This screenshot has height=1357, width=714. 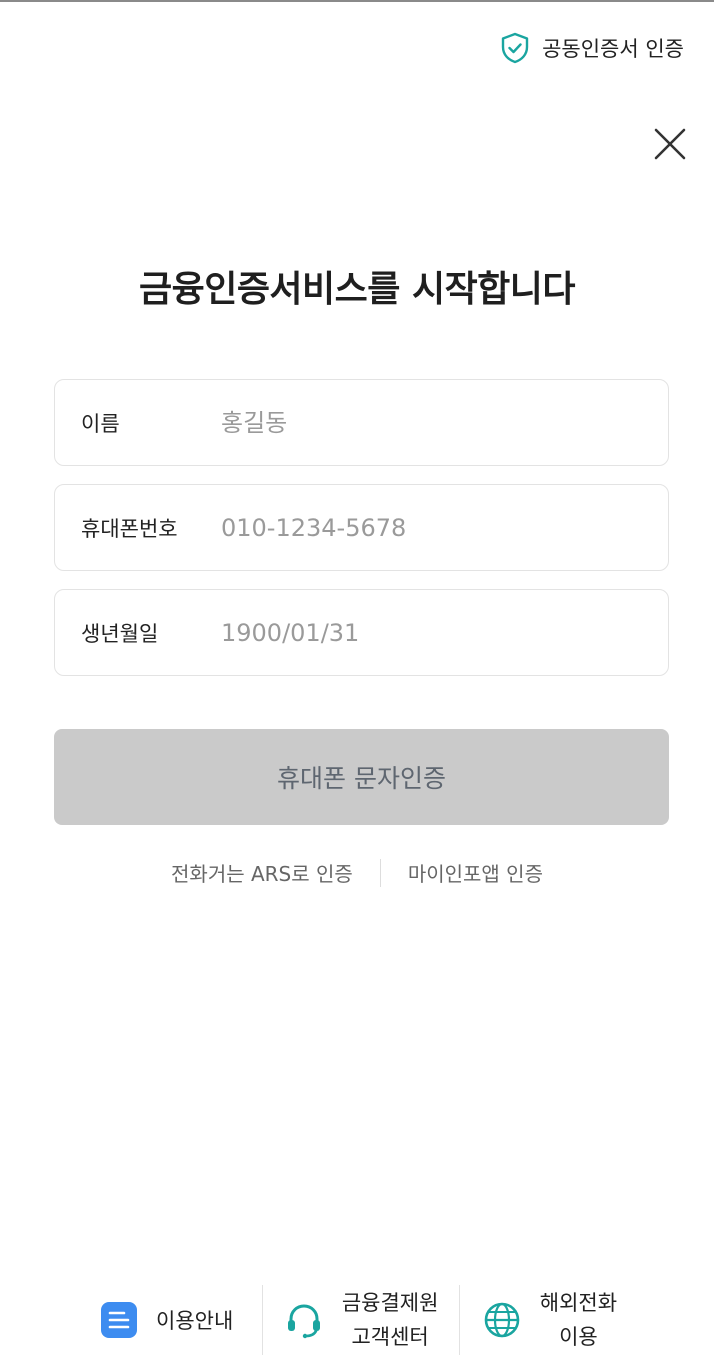 What do you see at coordinates (195, 1320) in the screenshot?
I see `usage-guide-label: 이용안내` at bounding box center [195, 1320].